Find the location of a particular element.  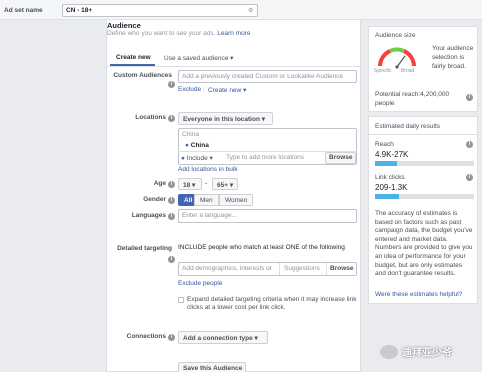

languages-label: Languages is located at coordinates (148, 215).